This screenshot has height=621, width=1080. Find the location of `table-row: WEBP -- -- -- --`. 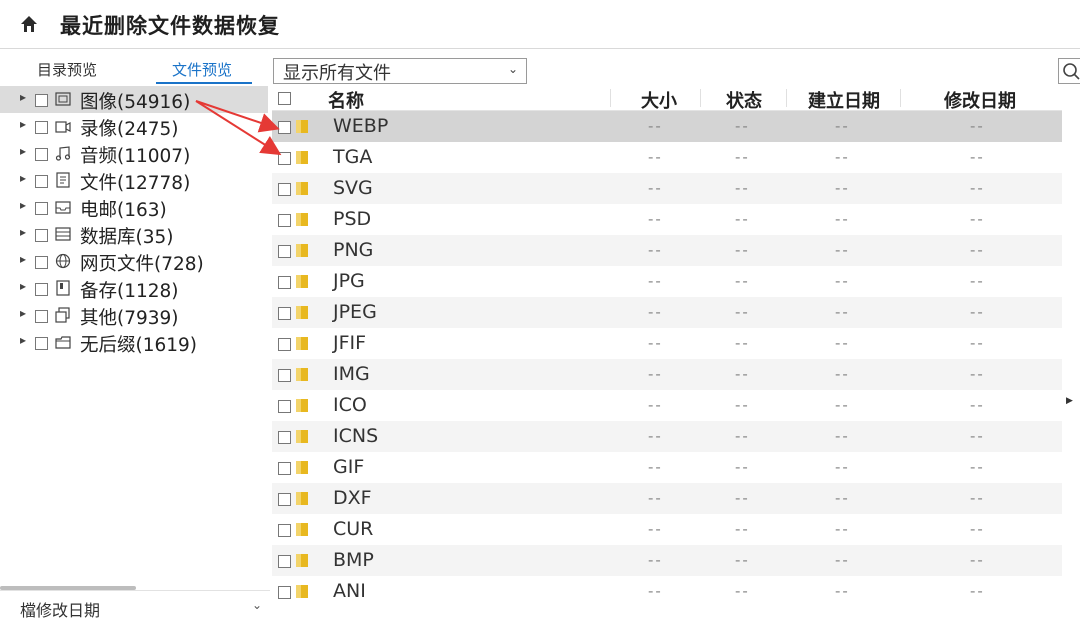

table-row: WEBP -- -- -- -- is located at coordinates (667, 126).